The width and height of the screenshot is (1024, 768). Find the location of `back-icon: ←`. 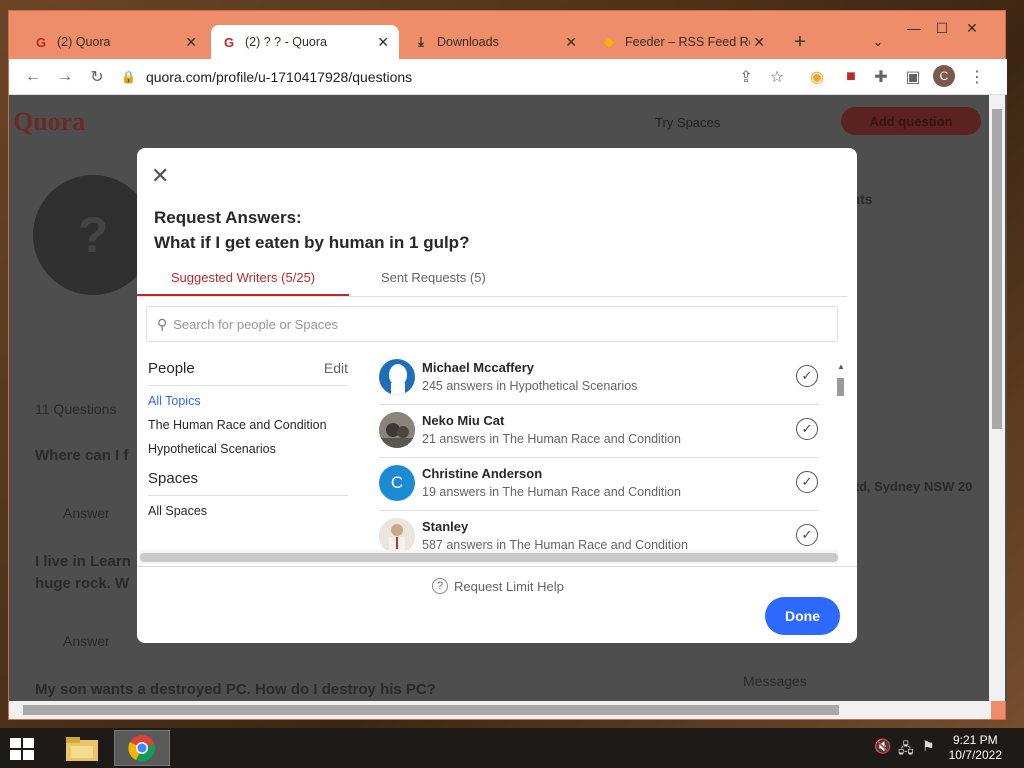

back-icon: ← is located at coordinates (33, 77).